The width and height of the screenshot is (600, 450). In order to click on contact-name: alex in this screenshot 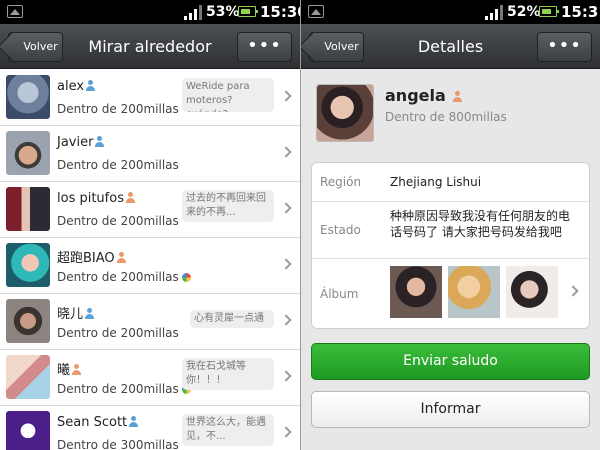, I will do `click(76, 86)`.